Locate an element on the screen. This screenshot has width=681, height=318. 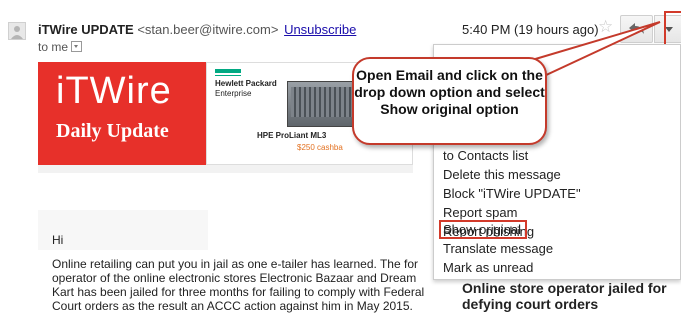
unsubscribe-link: Unsubscribe is located at coordinates (320, 29).